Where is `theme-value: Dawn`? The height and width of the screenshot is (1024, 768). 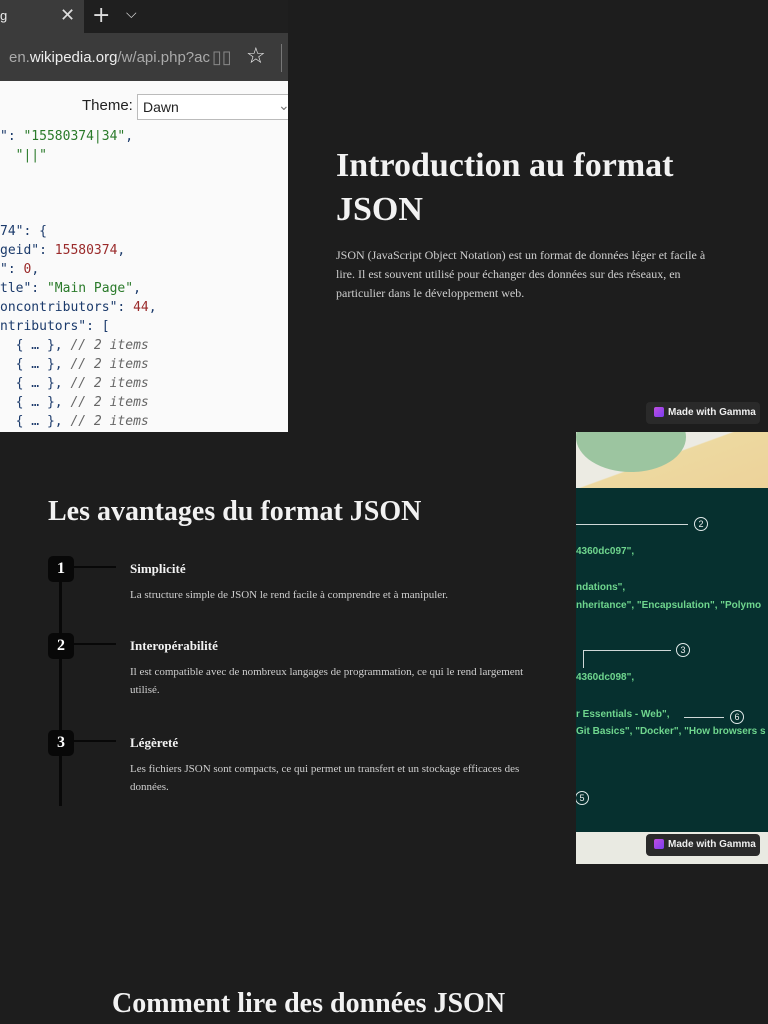
theme-value: Dawn is located at coordinates (161, 107).